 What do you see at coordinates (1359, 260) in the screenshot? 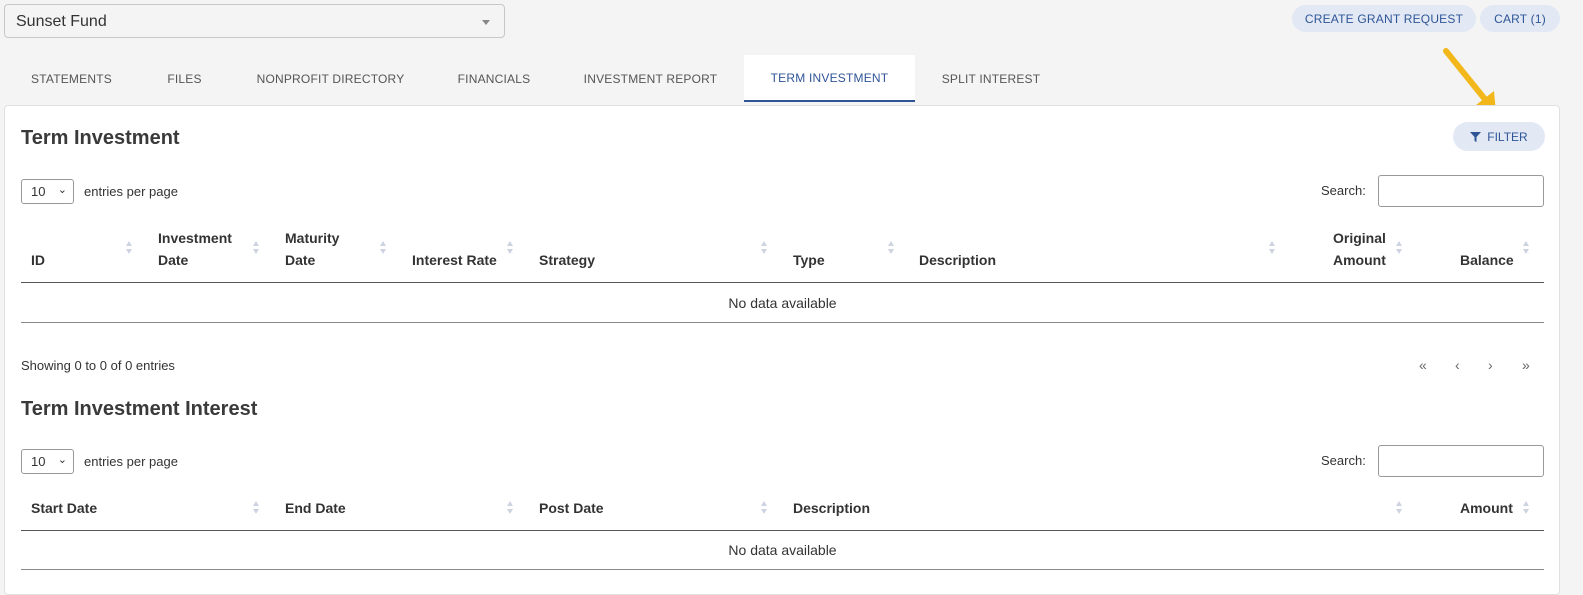
I see `col-original-amount-line2: Amount` at bounding box center [1359, 260].